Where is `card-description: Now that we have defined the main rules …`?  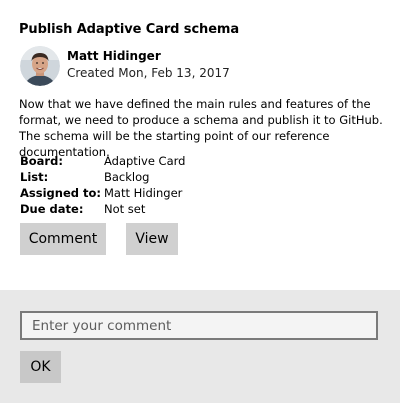 card-description: Now that we have defined the main rules … is located at coordinates (201, 128).